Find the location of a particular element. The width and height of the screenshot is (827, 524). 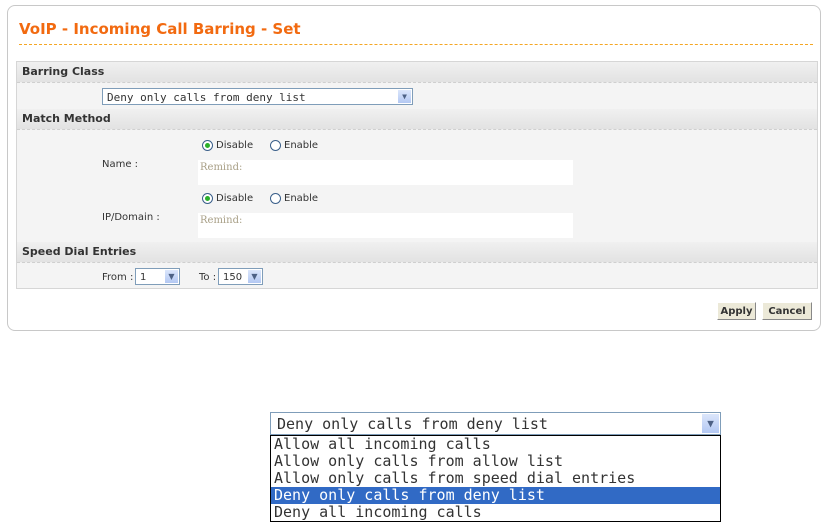

name-enable-radio: Enable is located at coordinates (294, 145).